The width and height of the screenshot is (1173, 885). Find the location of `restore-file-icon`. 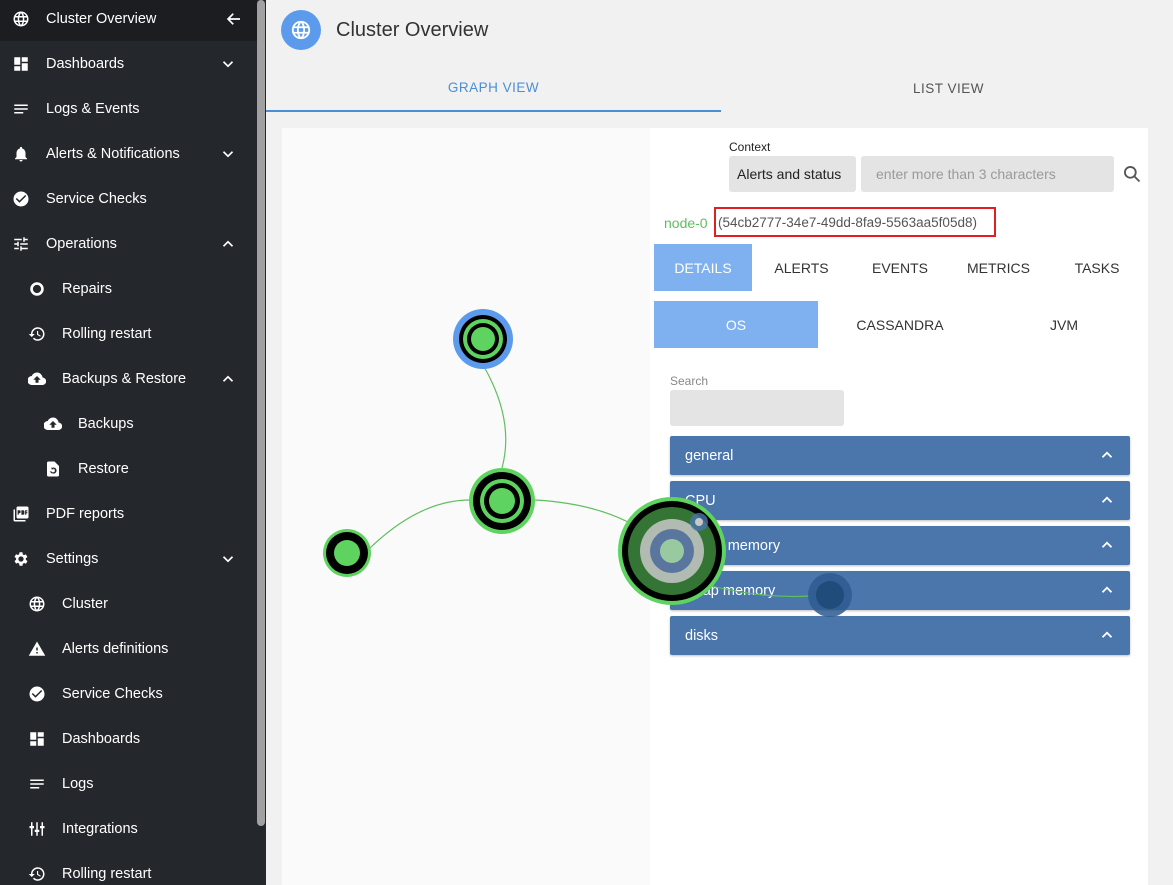

restore-file-icon is located at coordinates (53, 469).